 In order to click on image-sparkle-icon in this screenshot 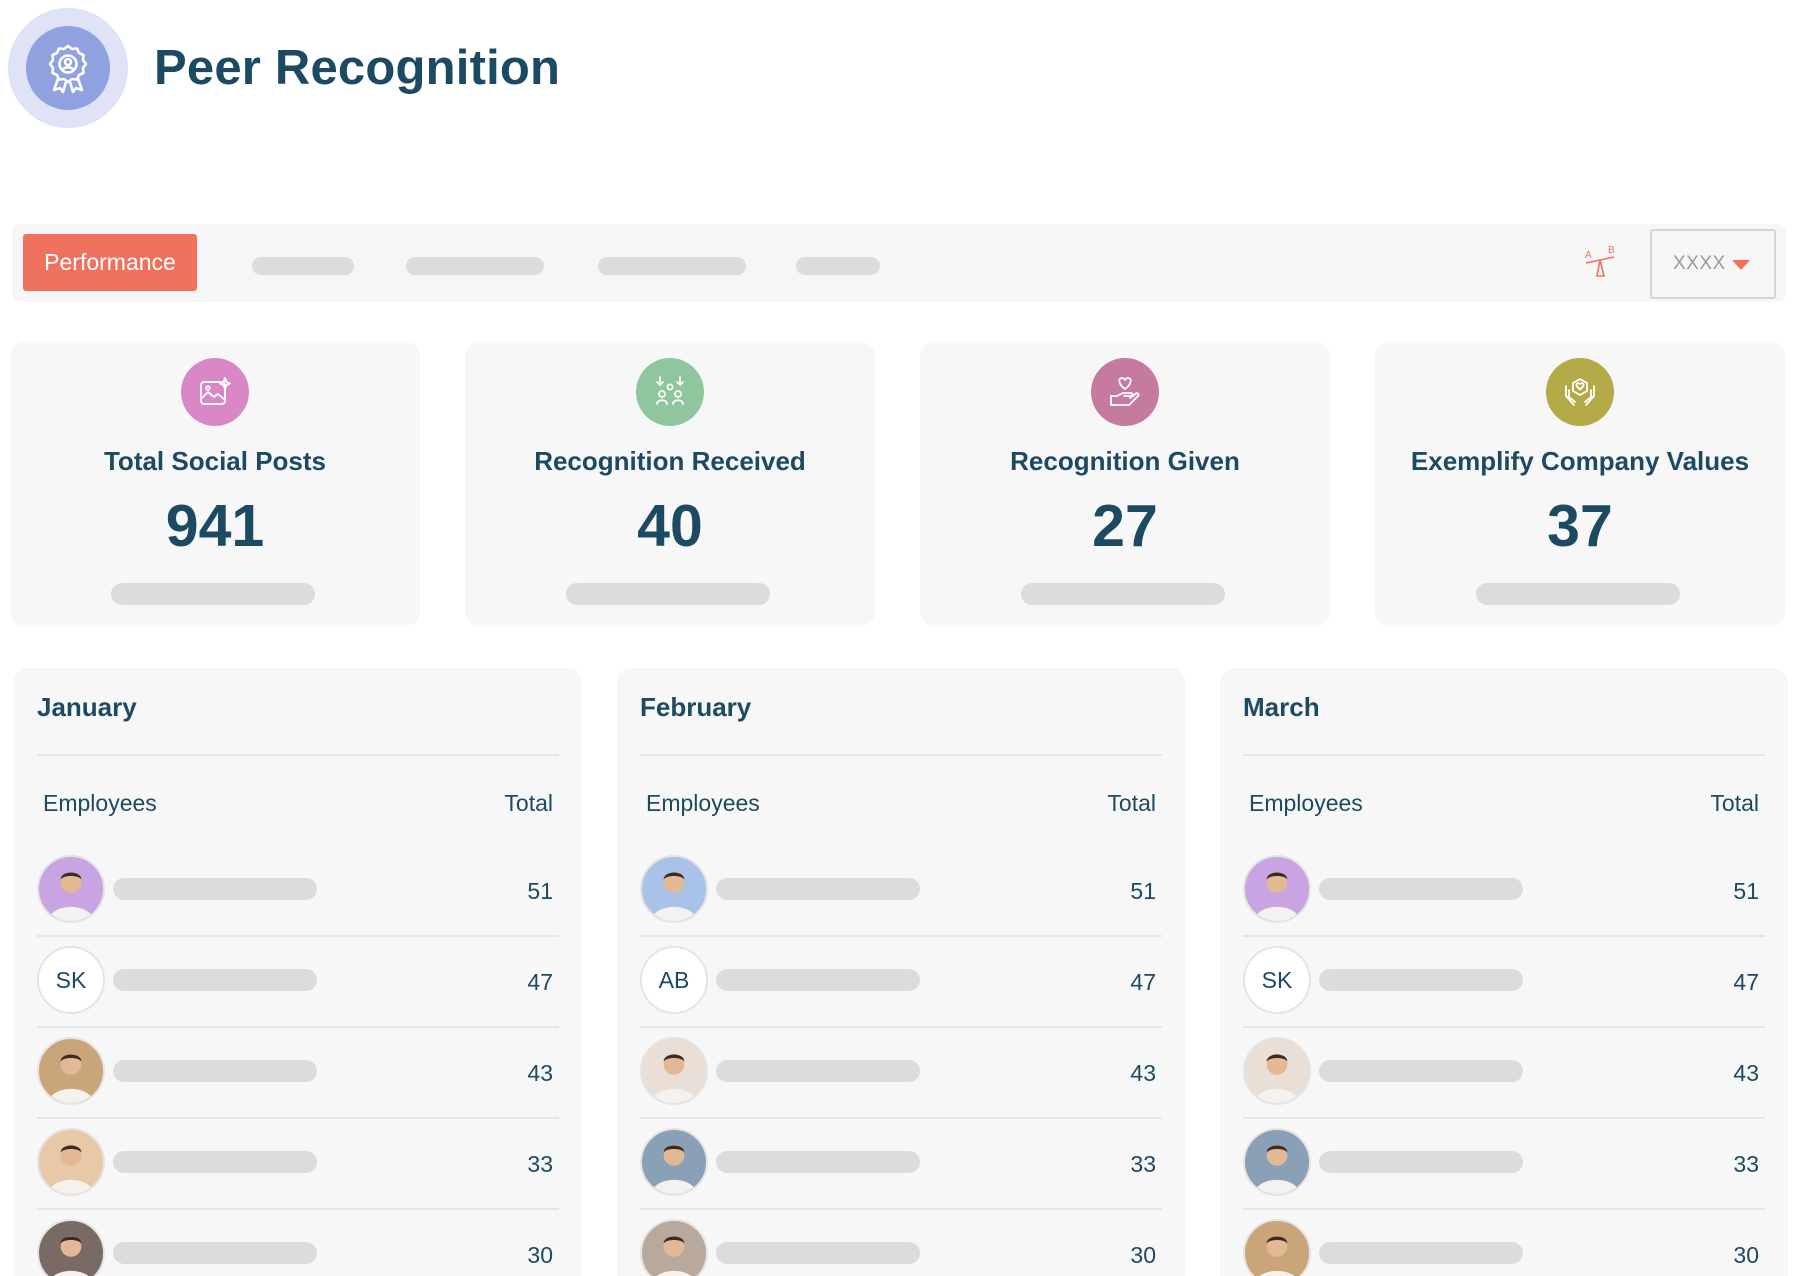, I will do `click(215, 392)`.